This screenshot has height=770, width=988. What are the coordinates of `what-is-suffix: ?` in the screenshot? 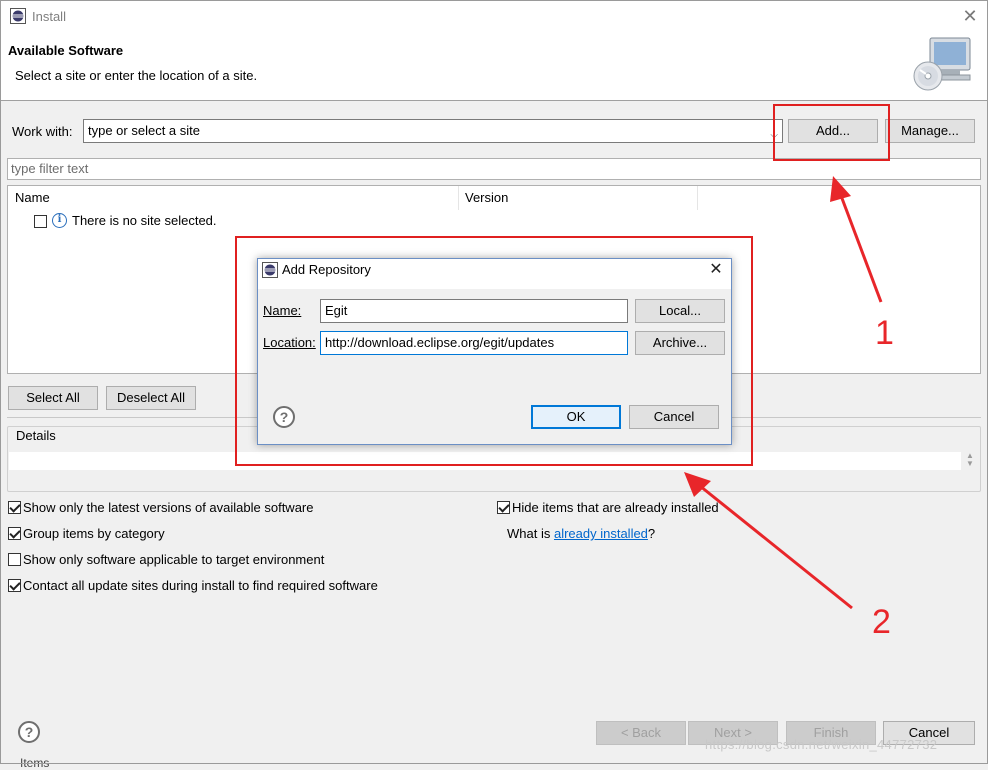 It's located at (651, 533).